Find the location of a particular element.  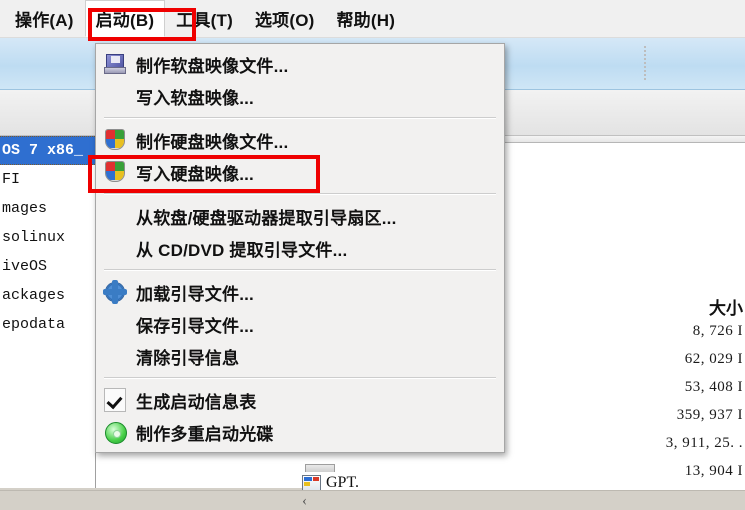

menubar-item-operation: 操作(A) is located at coordinates (44, 18).